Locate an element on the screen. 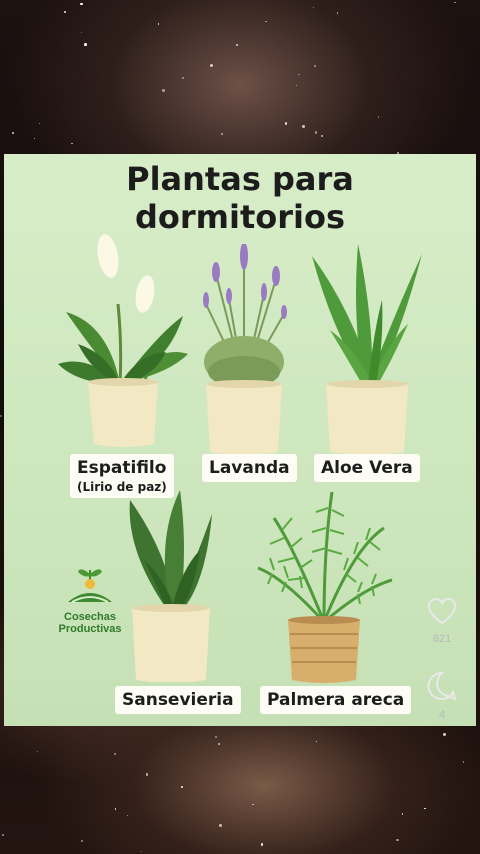 The image size is (480, 854). heart-icon is located at coordinates (442, 611).